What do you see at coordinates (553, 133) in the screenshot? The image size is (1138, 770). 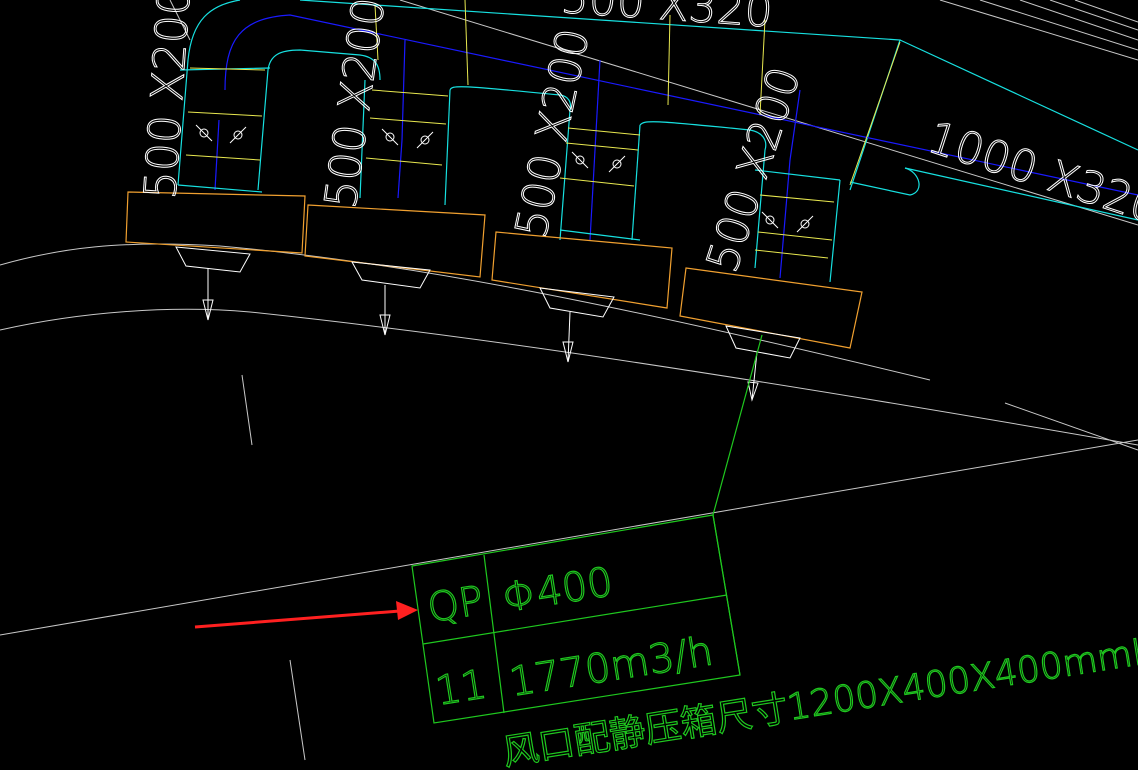 I see `duct-size-label-branch-3: 500 X200` at bounding box center [553, 133].